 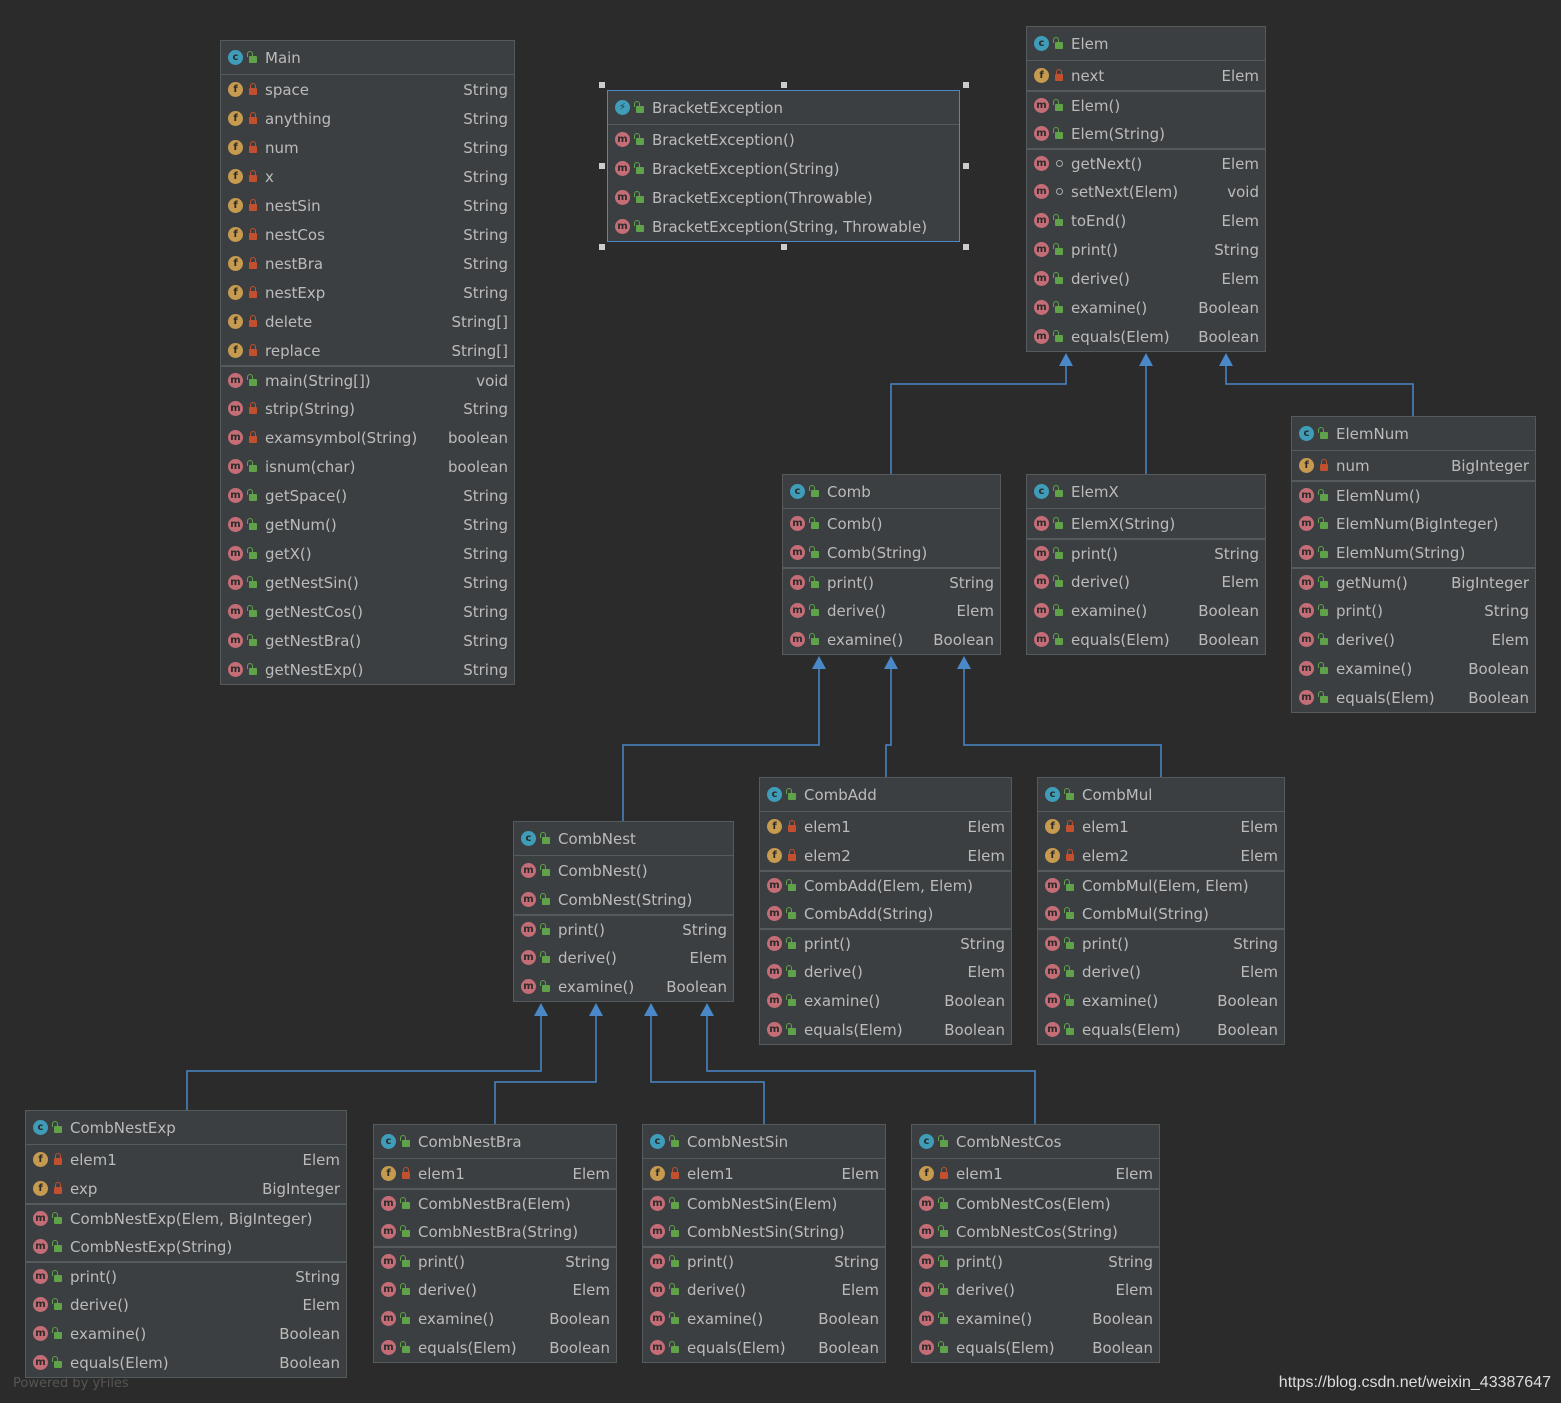 What do you see at coordinates (367, 147) in the screenshot?
I see `field-row: f num String` at bounding box center [367, 147].